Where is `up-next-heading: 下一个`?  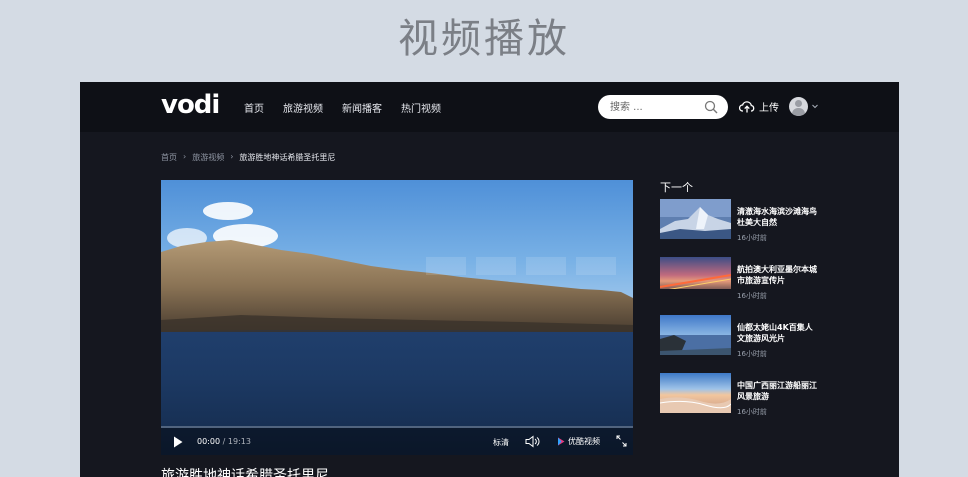
up-next-heading: 下一个 is located at coordinates (676, 187).